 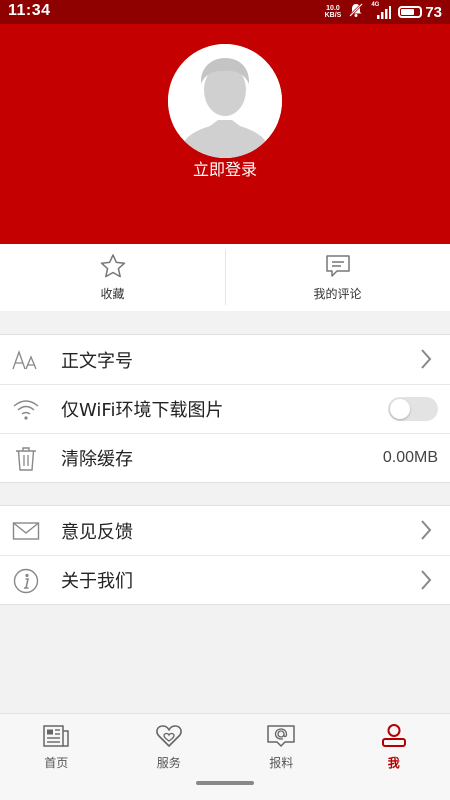 I want to click on favorites-button: 收藏, so click(x=112, y=277).